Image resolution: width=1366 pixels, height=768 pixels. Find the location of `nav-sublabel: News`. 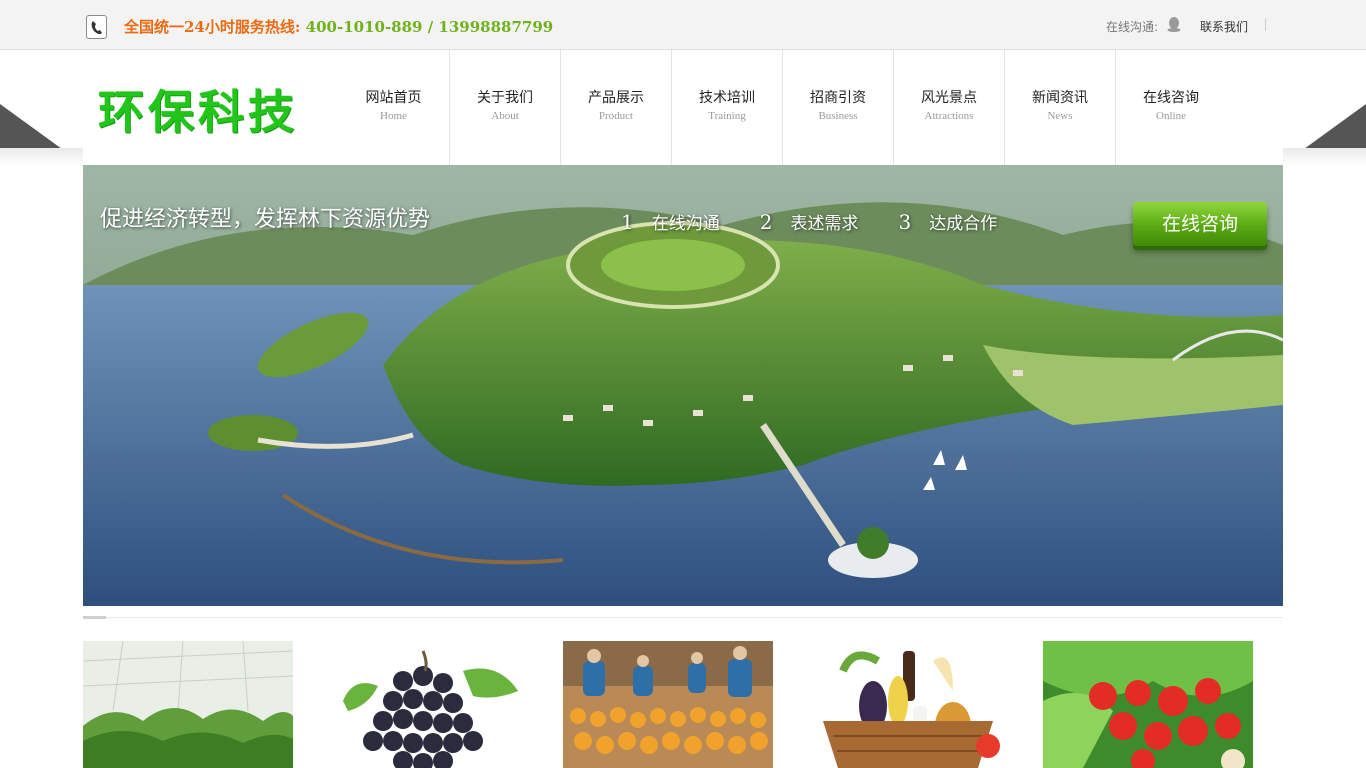

nav-sublabel: News is located at coordinates (1060, 116).